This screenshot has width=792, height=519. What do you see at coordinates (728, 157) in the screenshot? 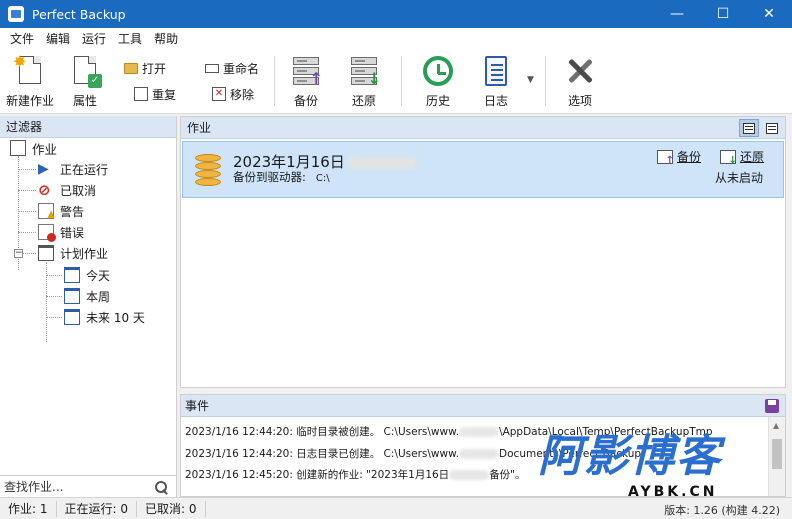
I see `restore-small-icon: ↓` at bounding box center [728, 157].